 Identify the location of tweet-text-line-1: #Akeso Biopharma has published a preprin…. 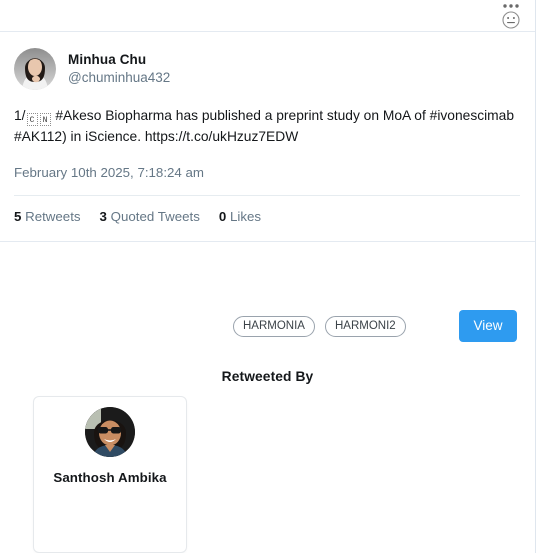
(240, 115).